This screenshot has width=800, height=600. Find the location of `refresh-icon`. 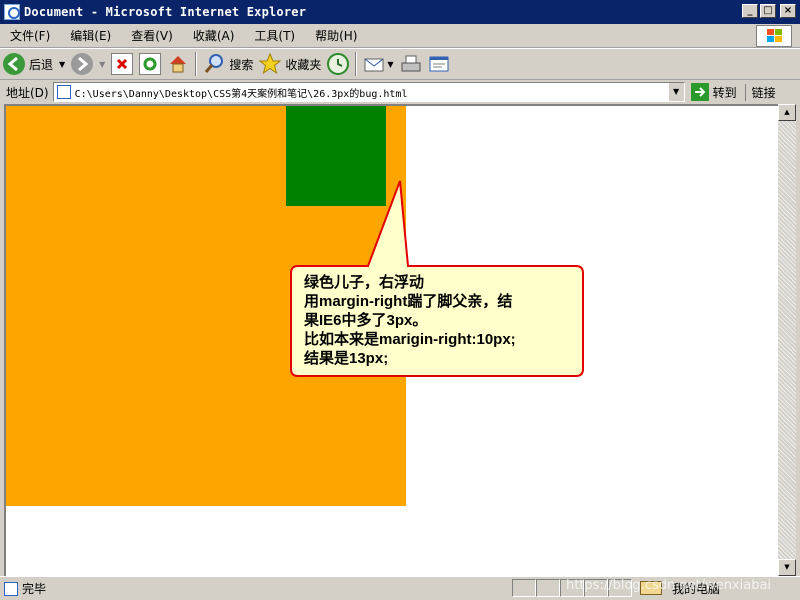

refresh-icon is located at coordinates (150, 64).